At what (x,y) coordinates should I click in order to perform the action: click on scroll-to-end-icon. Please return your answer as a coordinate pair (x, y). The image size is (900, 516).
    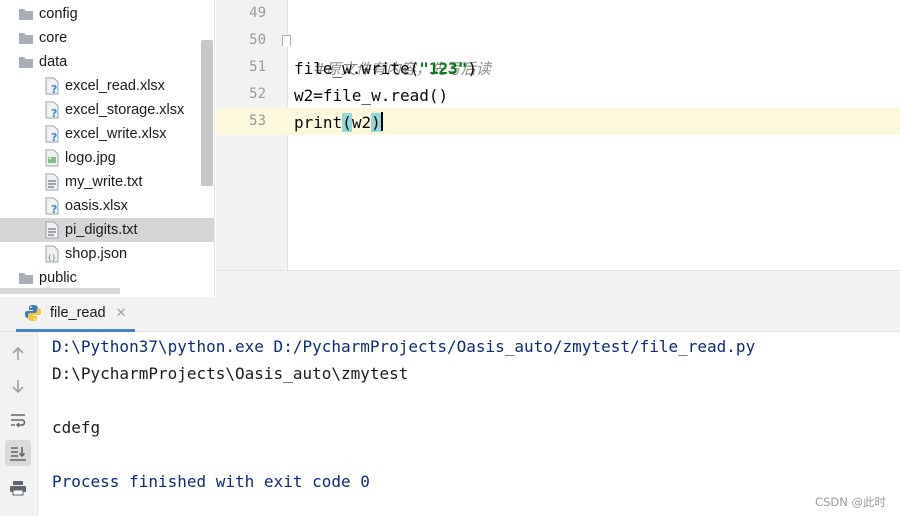
    Looking at the image, I should click on (18, 453).